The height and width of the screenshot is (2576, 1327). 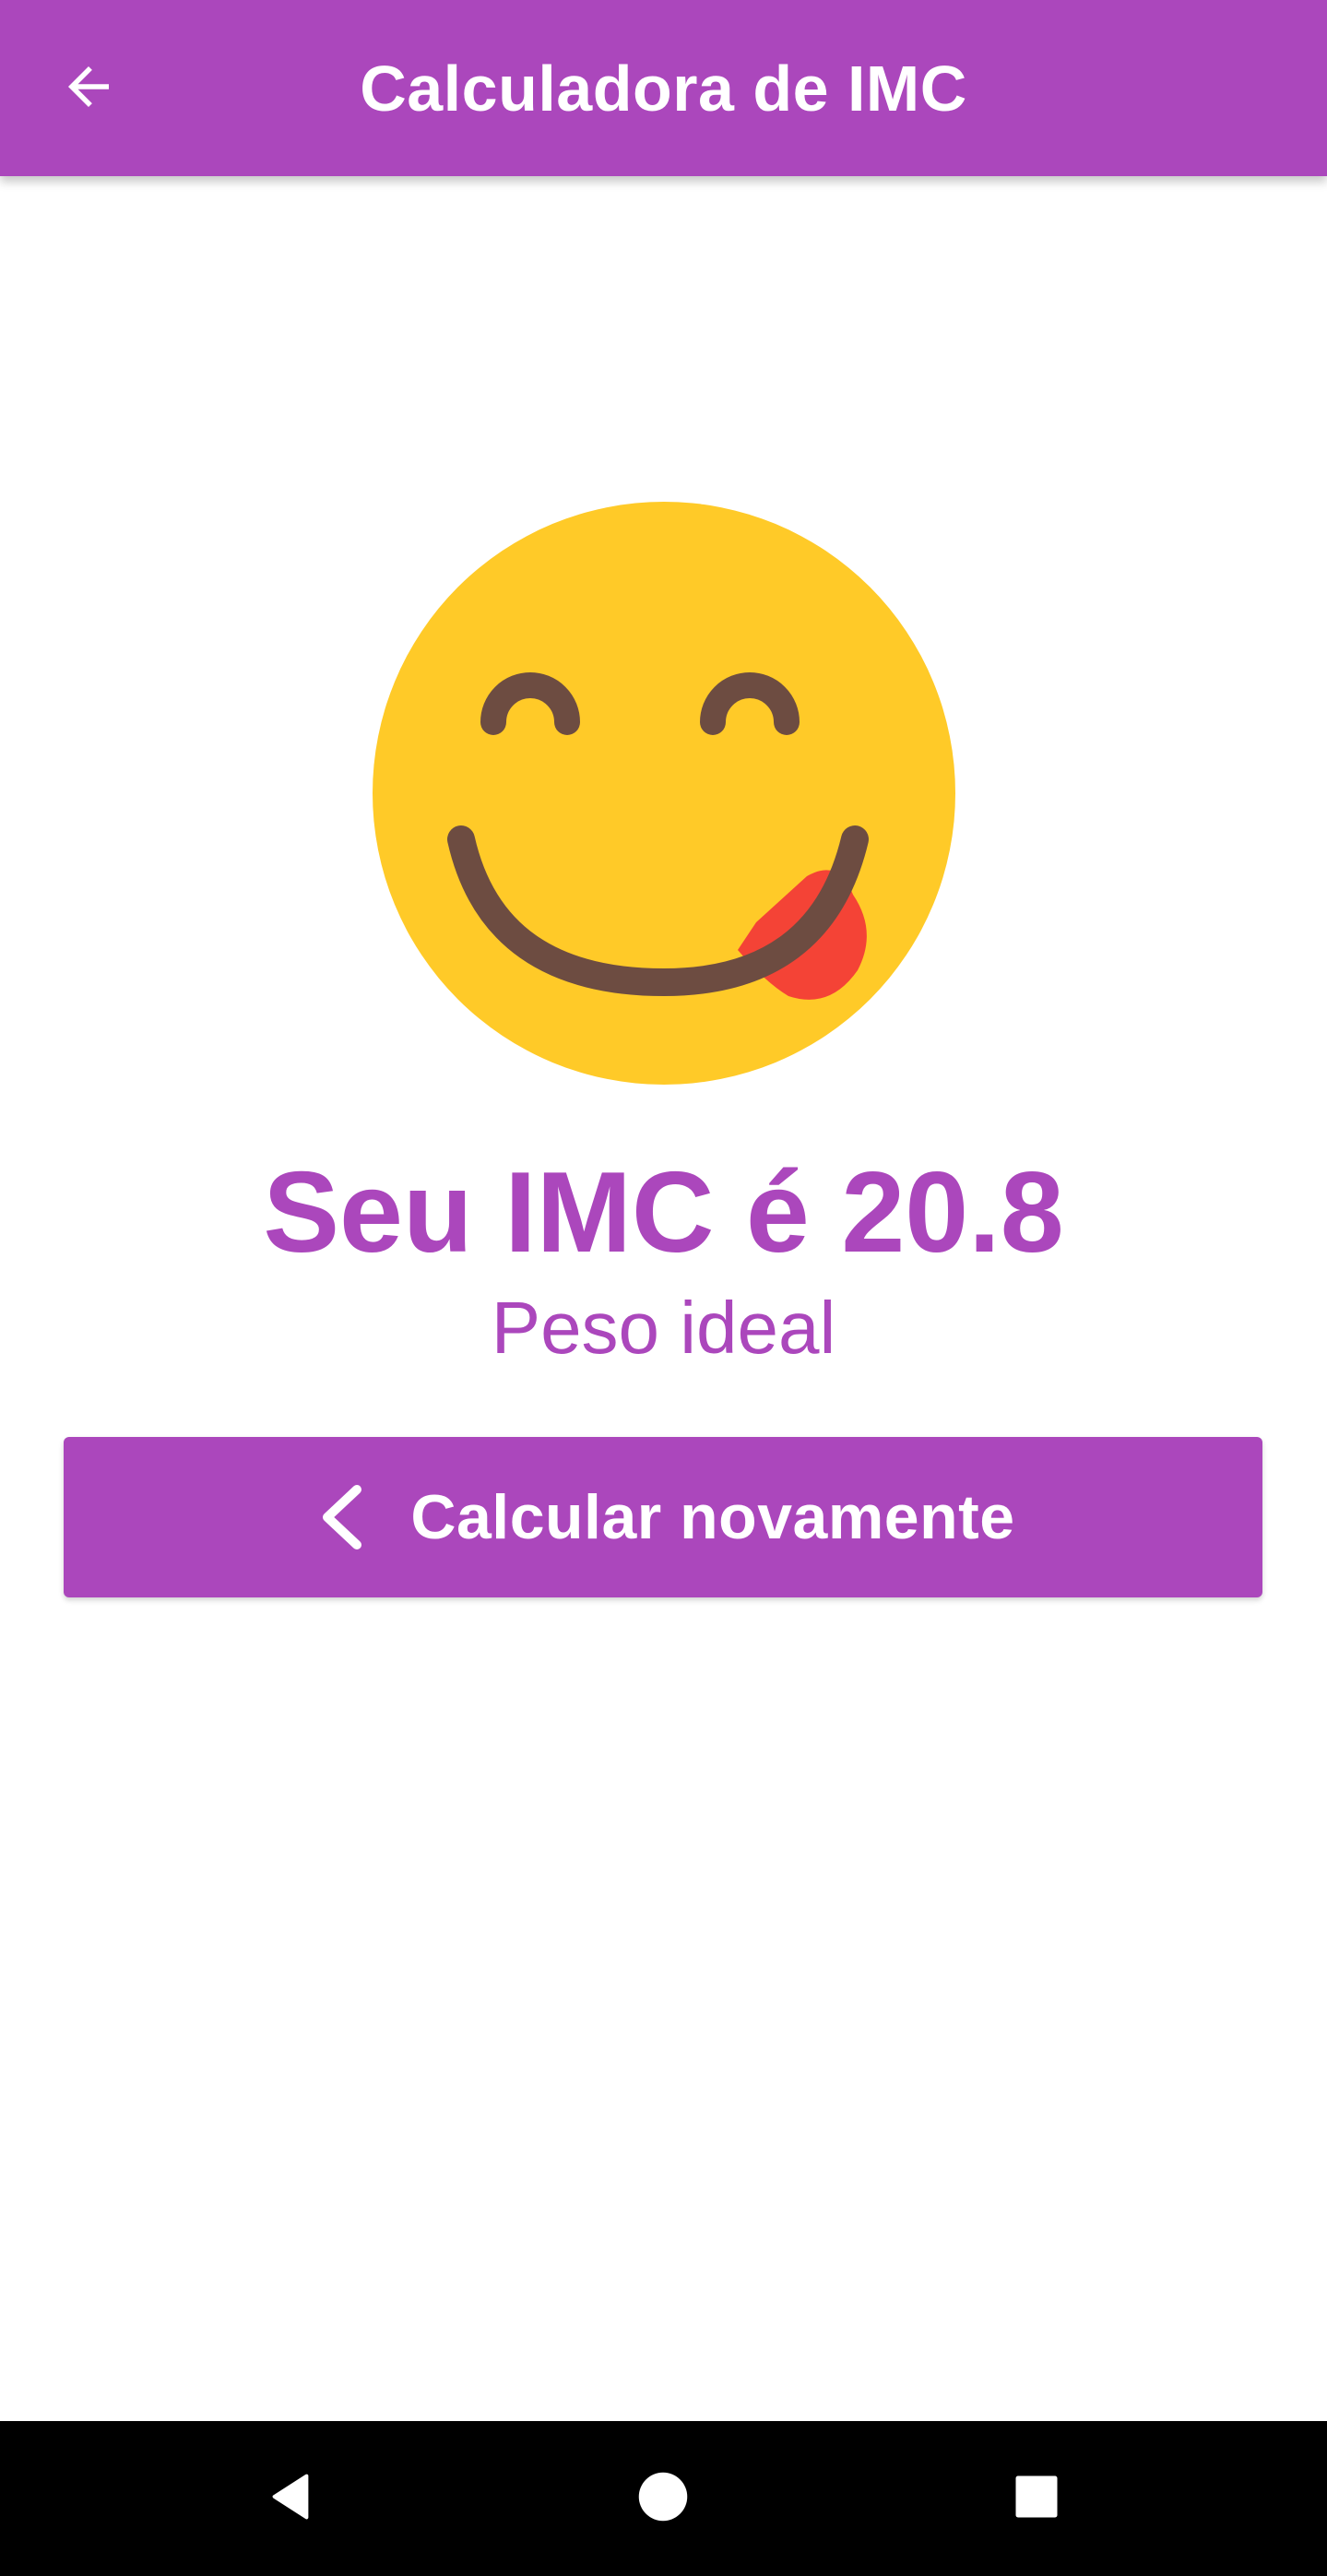 I want to click on chevron-left-icon, so click(x=340, y=1517).